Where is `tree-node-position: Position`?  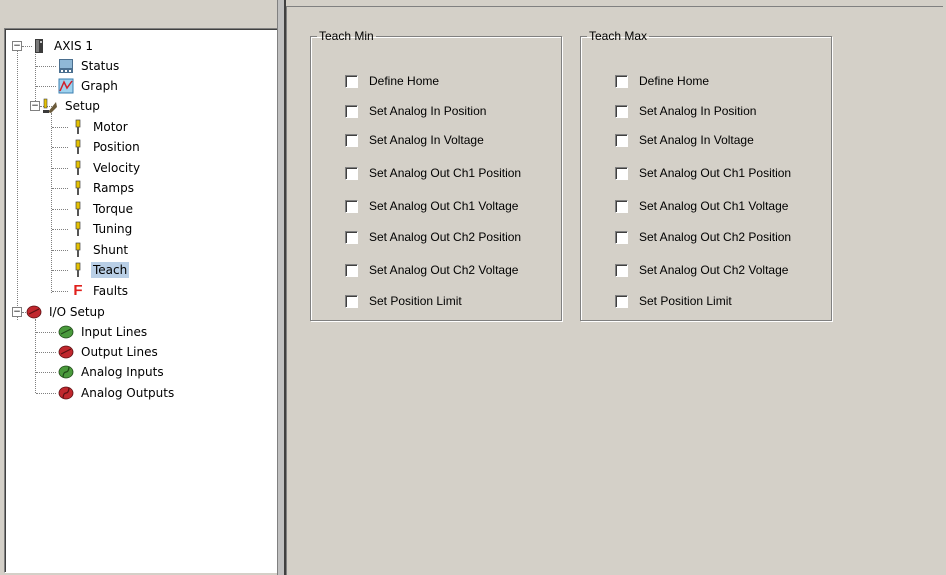 tree-node-position: Position is located at coordinates (106, 147).